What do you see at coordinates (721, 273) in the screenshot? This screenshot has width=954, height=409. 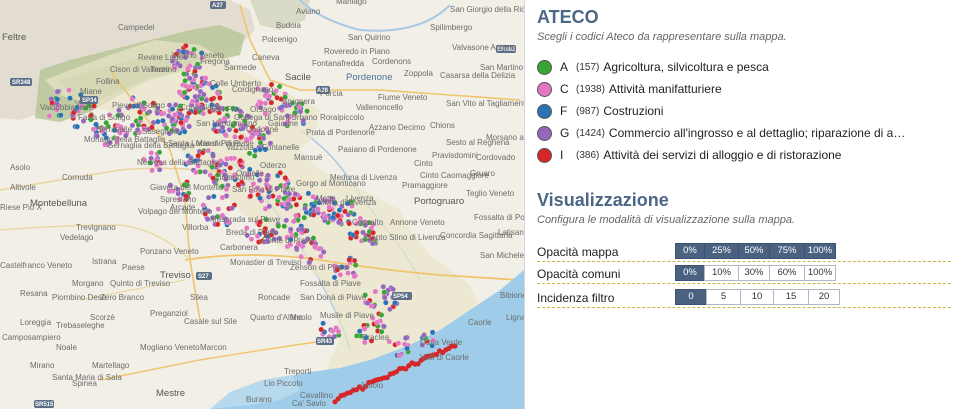 I see `opacita-comuni-option-1: 10%` at bounding box center [721, 273].